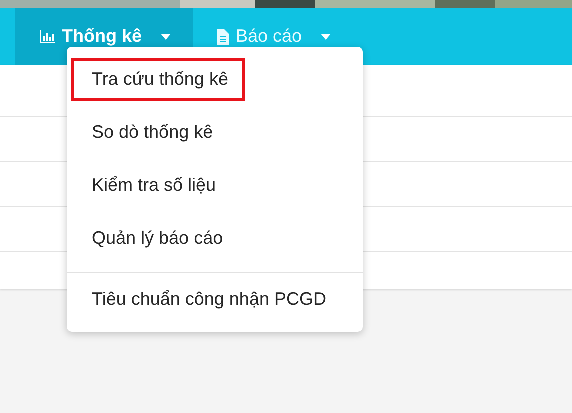 This screenshot has width=572, height=413. What do you see at coordinates (215, 185) in the screenshot?
I see `menu-item: Kiểm tra số liệu` at bounding box center [215, 185].